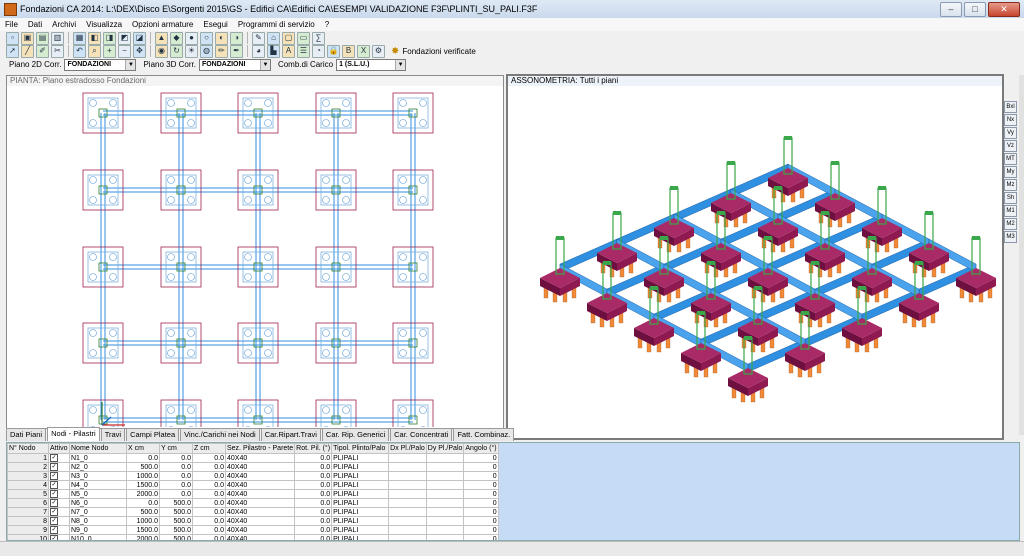 The height and width of the screenshot is (556, 1024). I want to click on row-number: 9, so click(28, 530).